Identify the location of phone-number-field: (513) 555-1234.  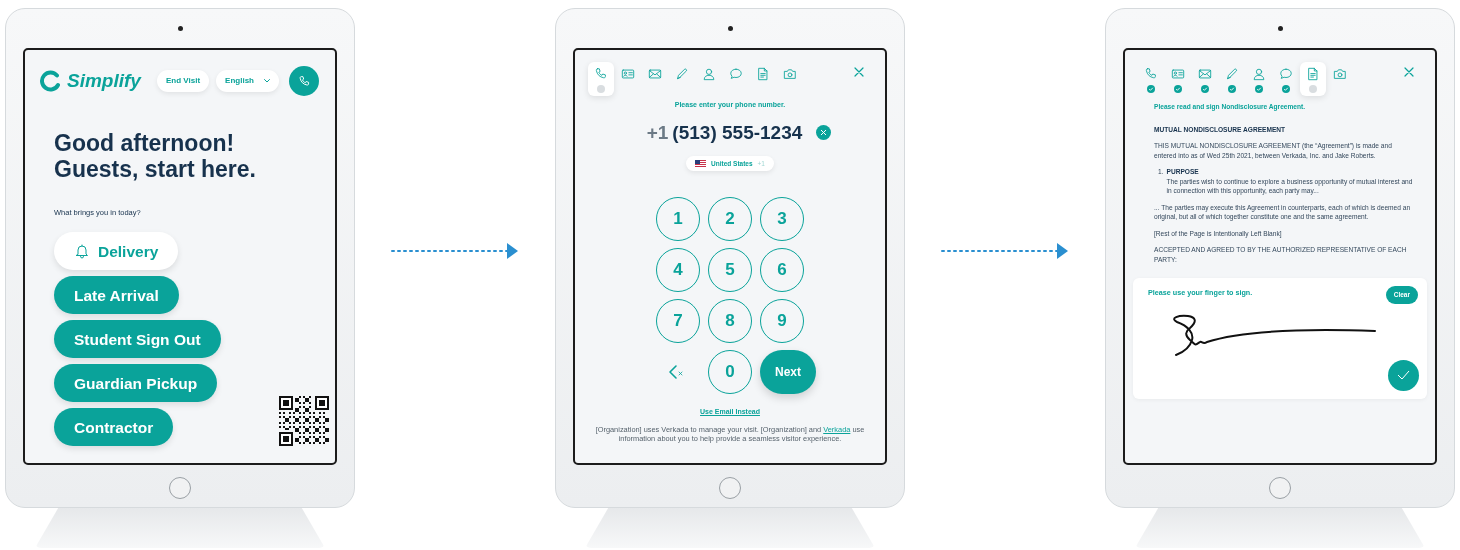
(737, 132).